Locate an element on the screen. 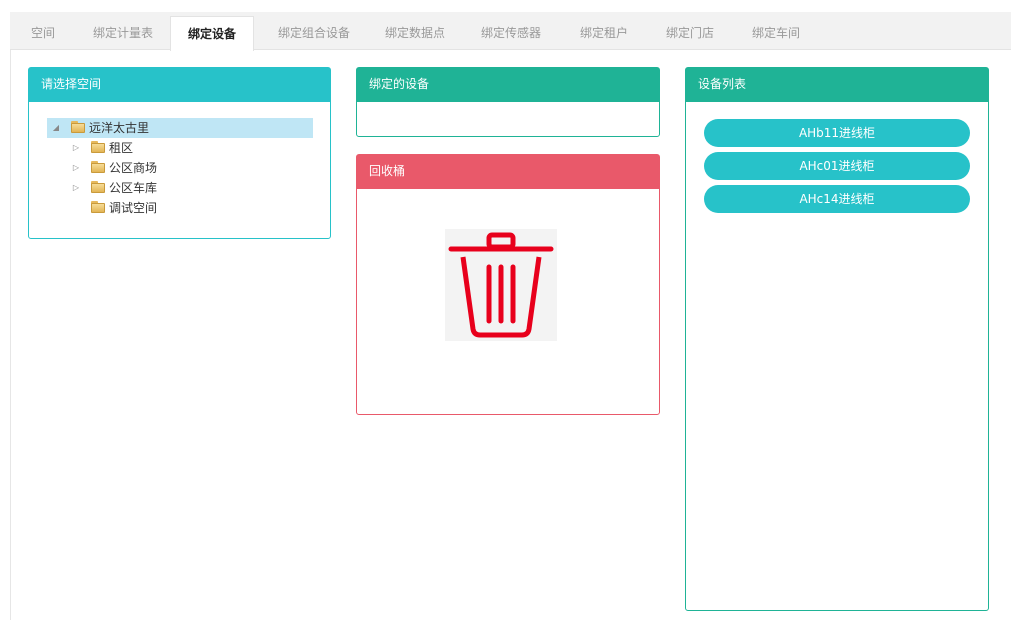 The height and width of the screenshot is (620, 1011). tab-bind-meter: 绑定计量表 is located at coordinates (123, 33).